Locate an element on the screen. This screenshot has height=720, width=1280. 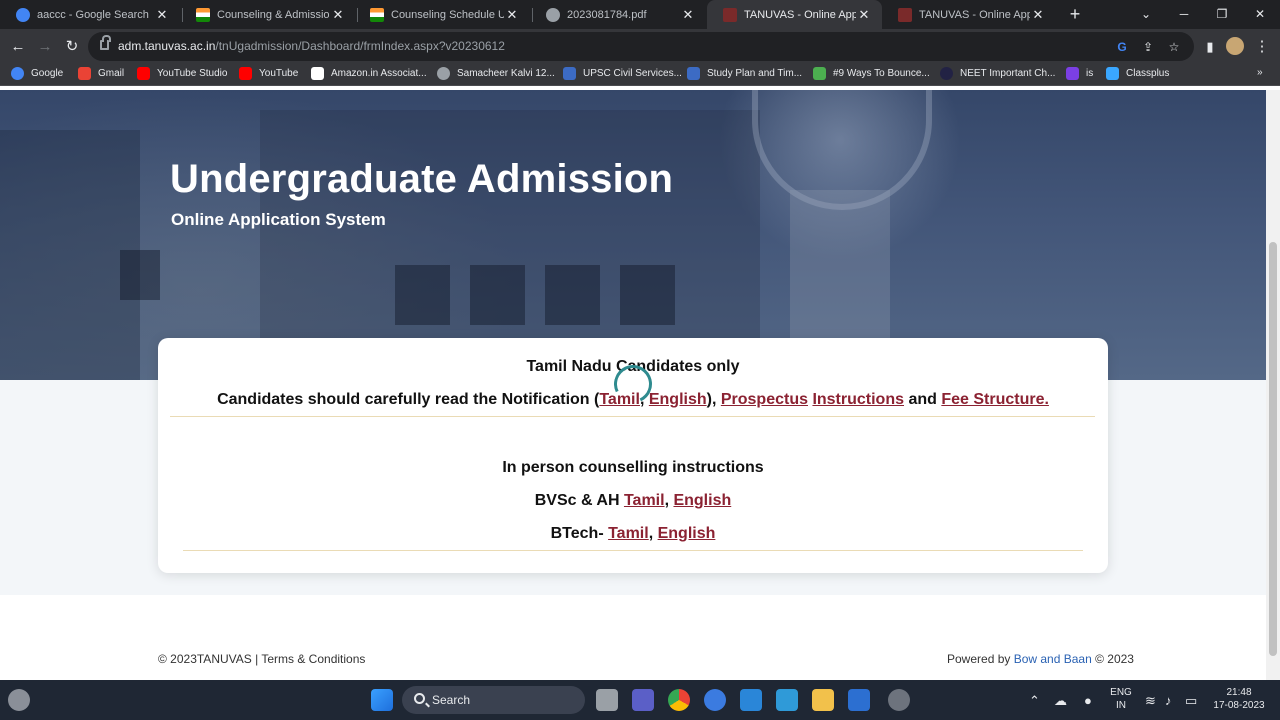
chrome-icon is located at coordinates (679, 700).